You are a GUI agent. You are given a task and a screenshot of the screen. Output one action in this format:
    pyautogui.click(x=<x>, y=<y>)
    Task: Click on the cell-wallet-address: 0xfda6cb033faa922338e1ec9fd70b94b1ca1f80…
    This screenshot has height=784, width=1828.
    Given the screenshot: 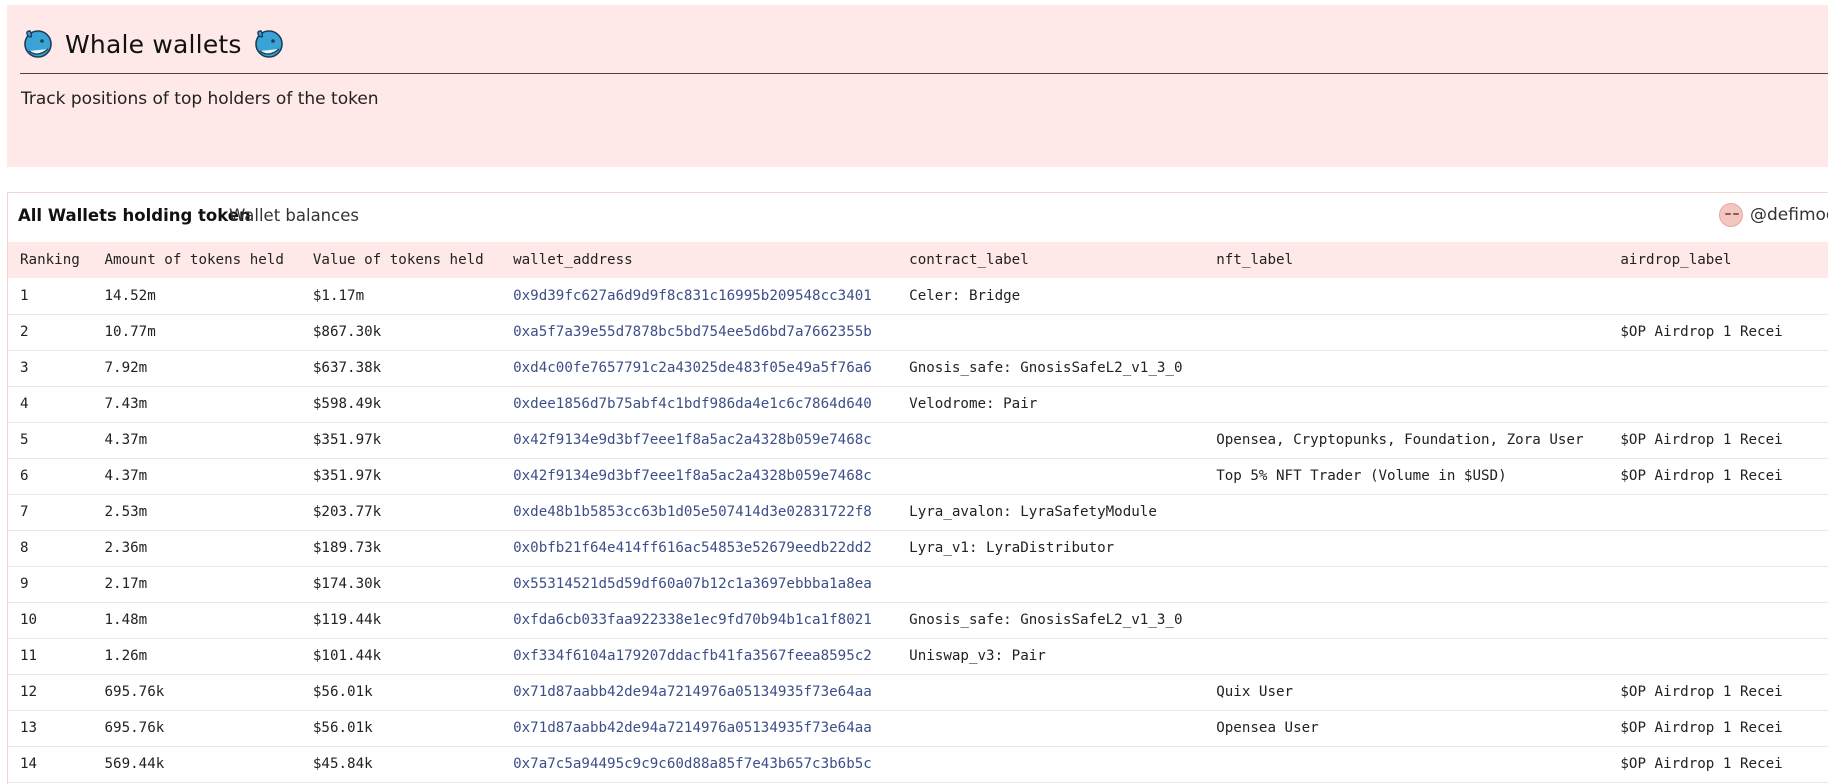 What is the action you would take?
    pyautogui.click(x=699, y=620)
    